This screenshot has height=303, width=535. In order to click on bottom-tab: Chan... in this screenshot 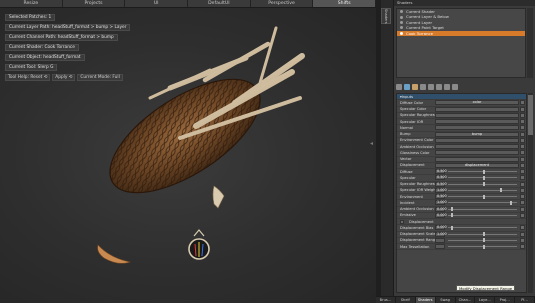, I will do `click(466, 300)`.